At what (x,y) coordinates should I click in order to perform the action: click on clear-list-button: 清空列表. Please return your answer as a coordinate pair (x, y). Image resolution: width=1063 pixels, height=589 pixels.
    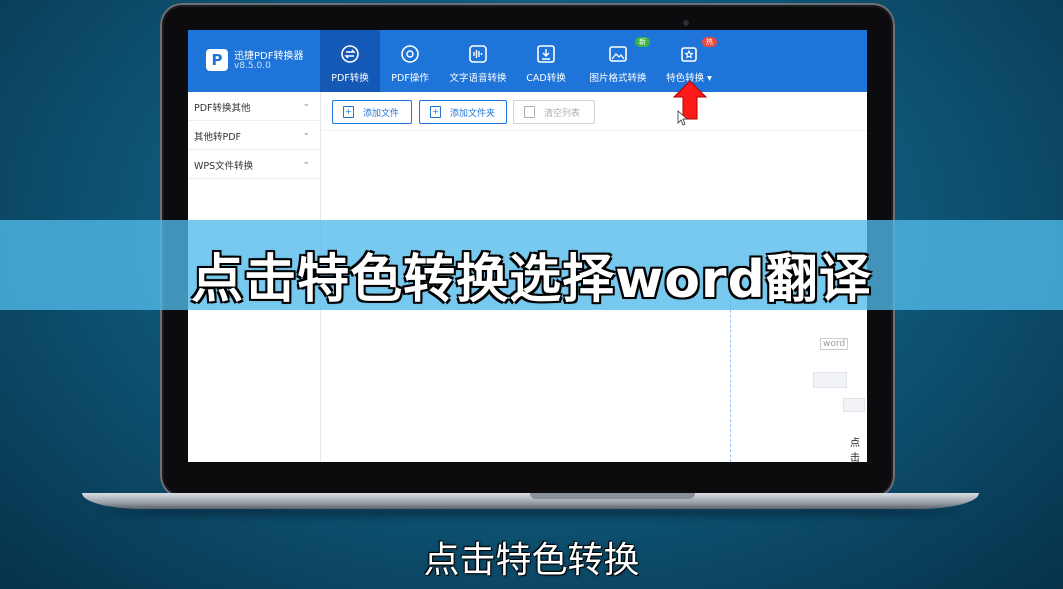
    Looking at the image, I should click on (554, 112).